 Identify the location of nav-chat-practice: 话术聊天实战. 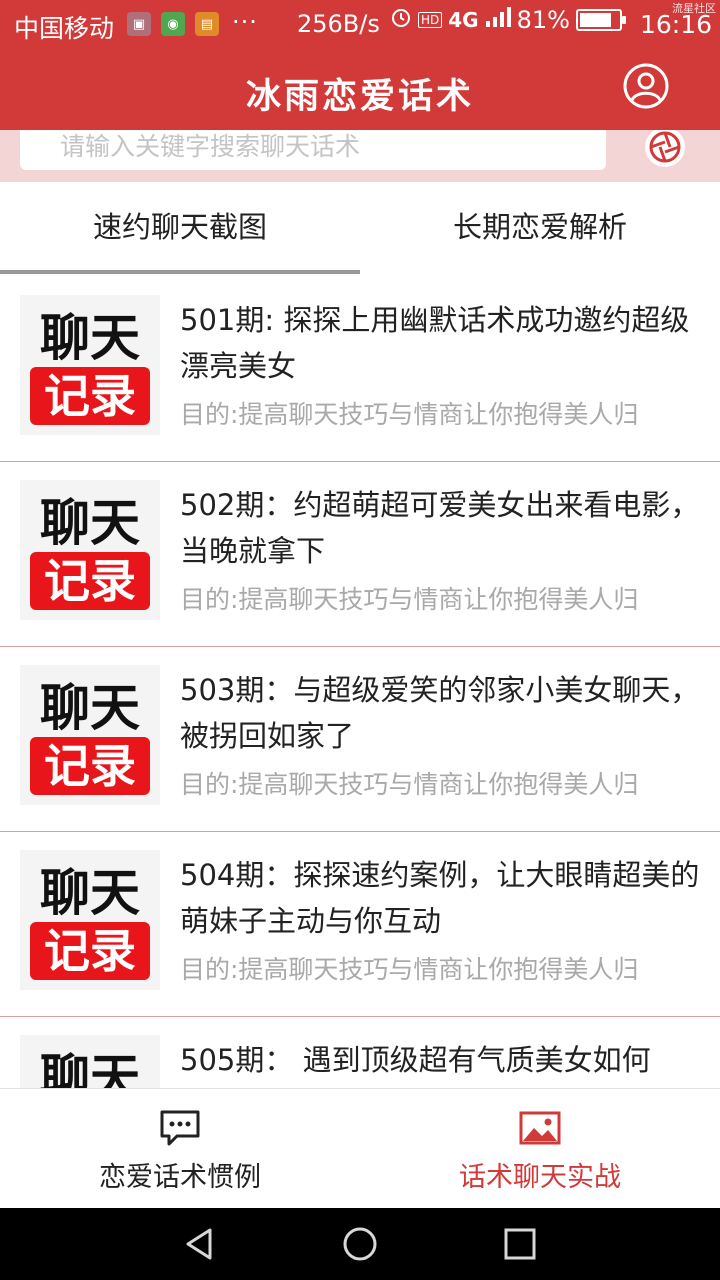
(540, 1149).